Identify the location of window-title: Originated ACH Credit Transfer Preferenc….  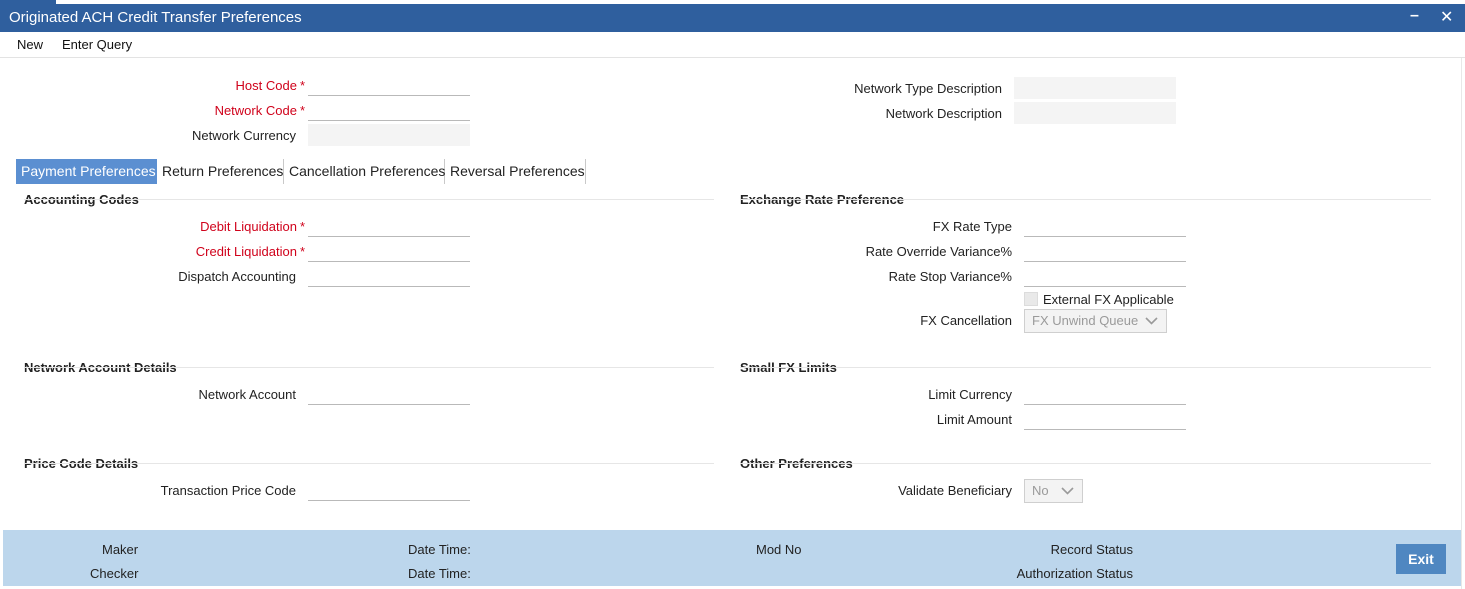
(155, 17).